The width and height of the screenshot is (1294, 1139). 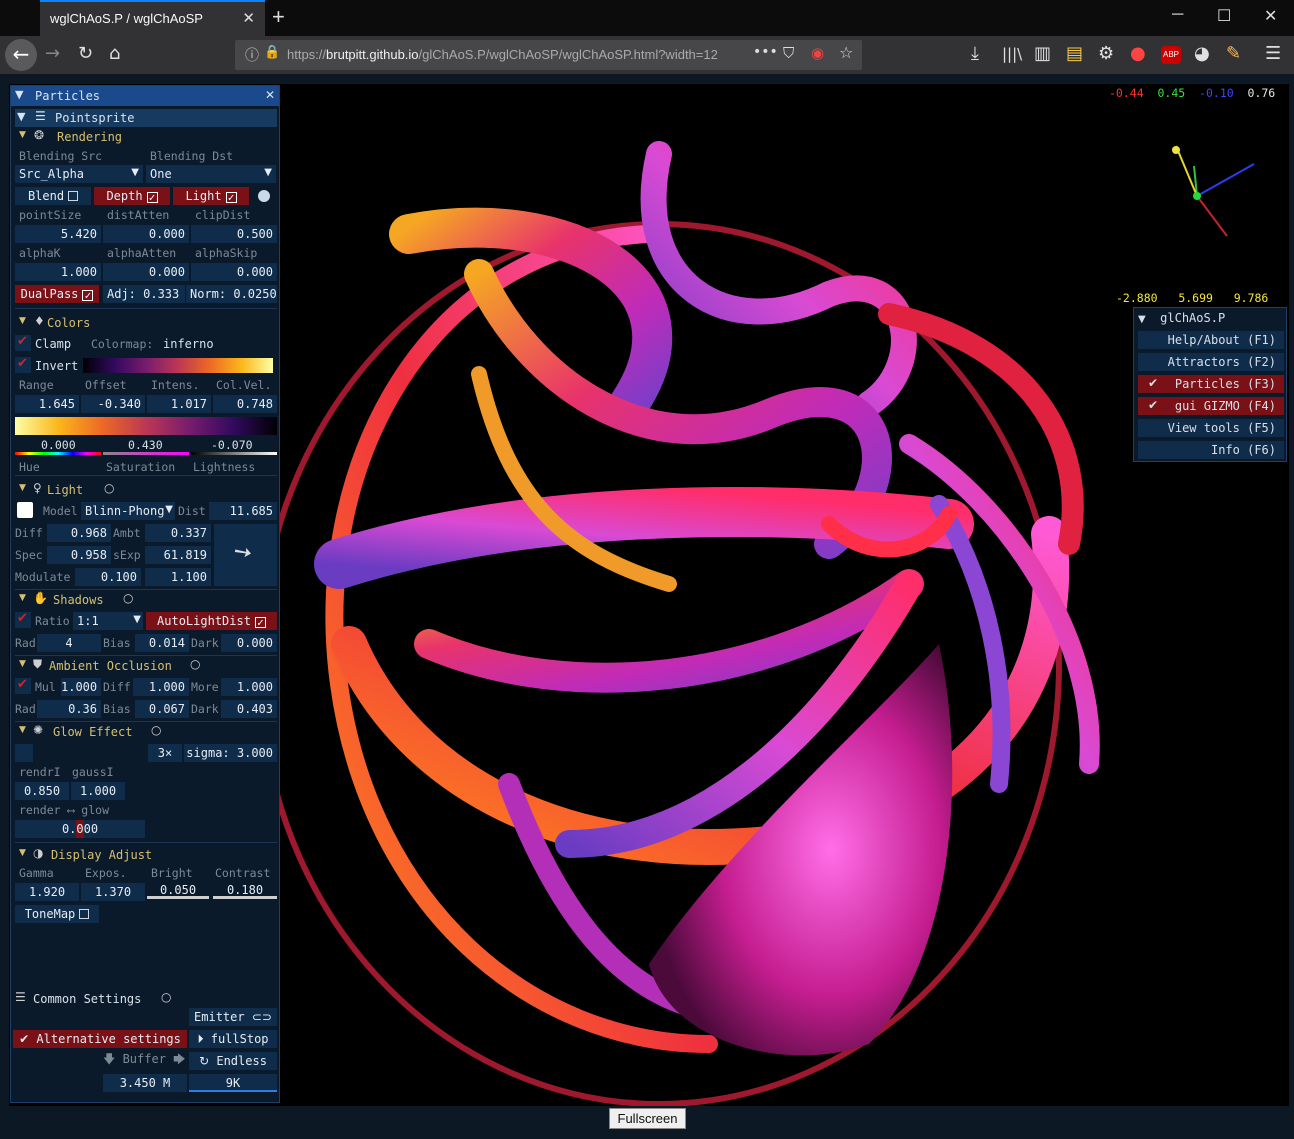 What do you see at coordinates (178, 577) in the screenshot?
I see `modulate-2-field: 1.100` at bounding box center [178, 577].